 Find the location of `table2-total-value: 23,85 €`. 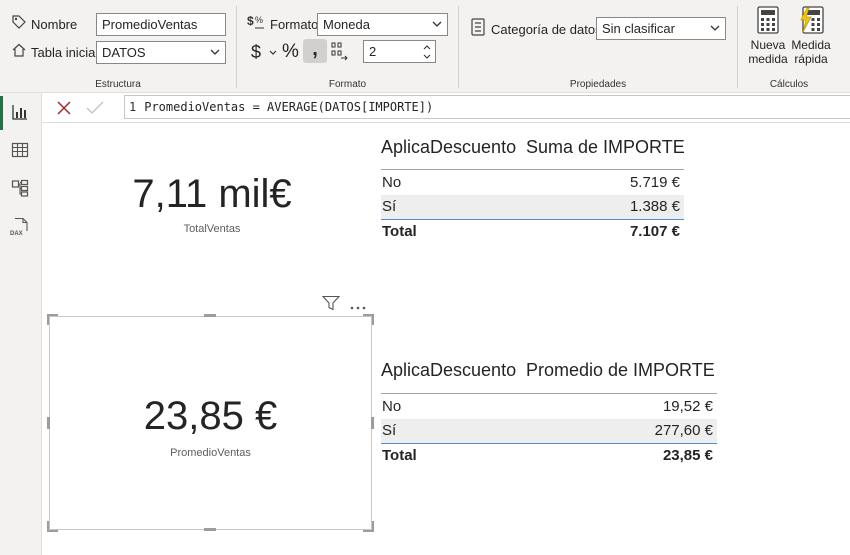

table2-total-value: 23,85 € is located at coordinates (687, 455).